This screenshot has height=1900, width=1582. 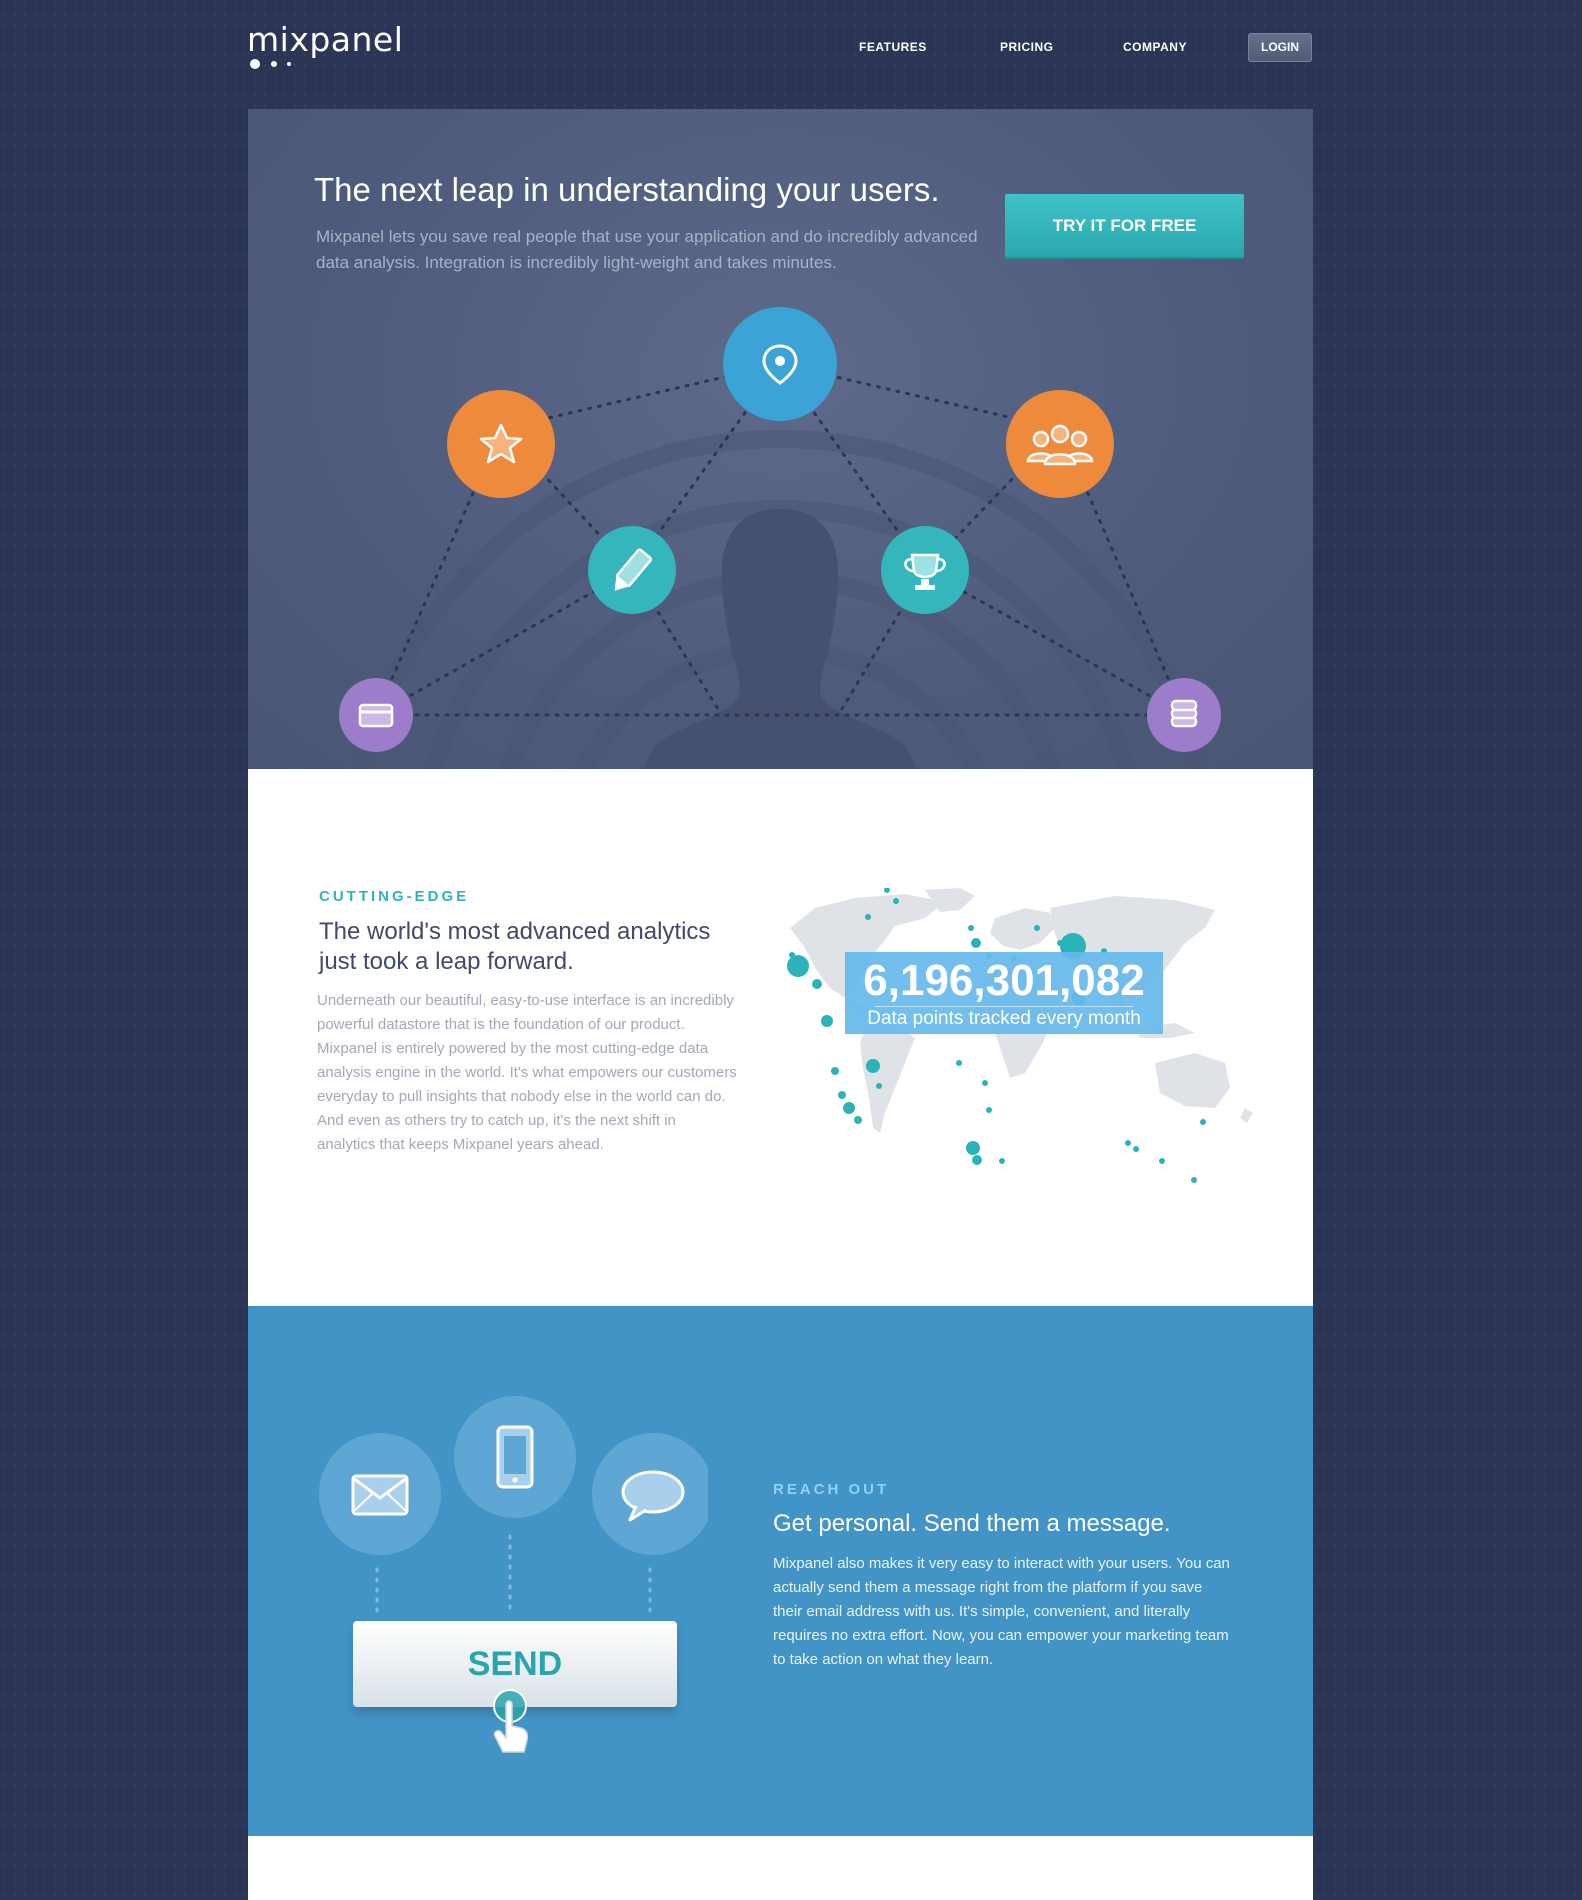 What do you see at coordinates (831, 1489) in the screenshot?
I see `reach-eyebrow: REACH OUT` at bounding box center [831, 1489].